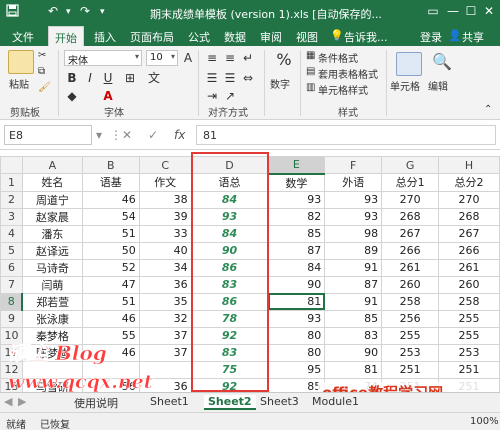 The width and height of the screenshot is (500, 430). What do you see at coordinates (284, 60) in the screenshot?
I see `percent-icon: %` at bounding box center [284, 60].